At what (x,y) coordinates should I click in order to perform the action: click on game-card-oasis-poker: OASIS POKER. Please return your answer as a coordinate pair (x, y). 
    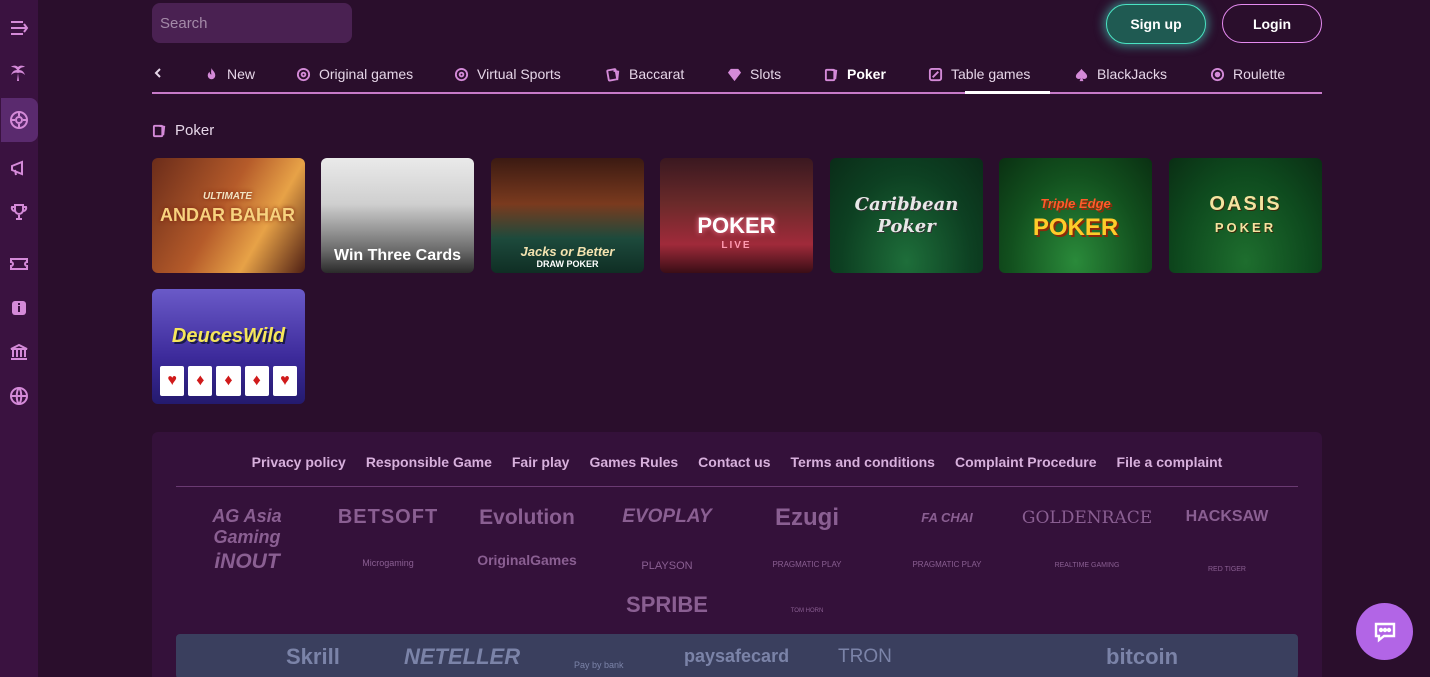
    Looking at the image, I should click on (1245, 215).